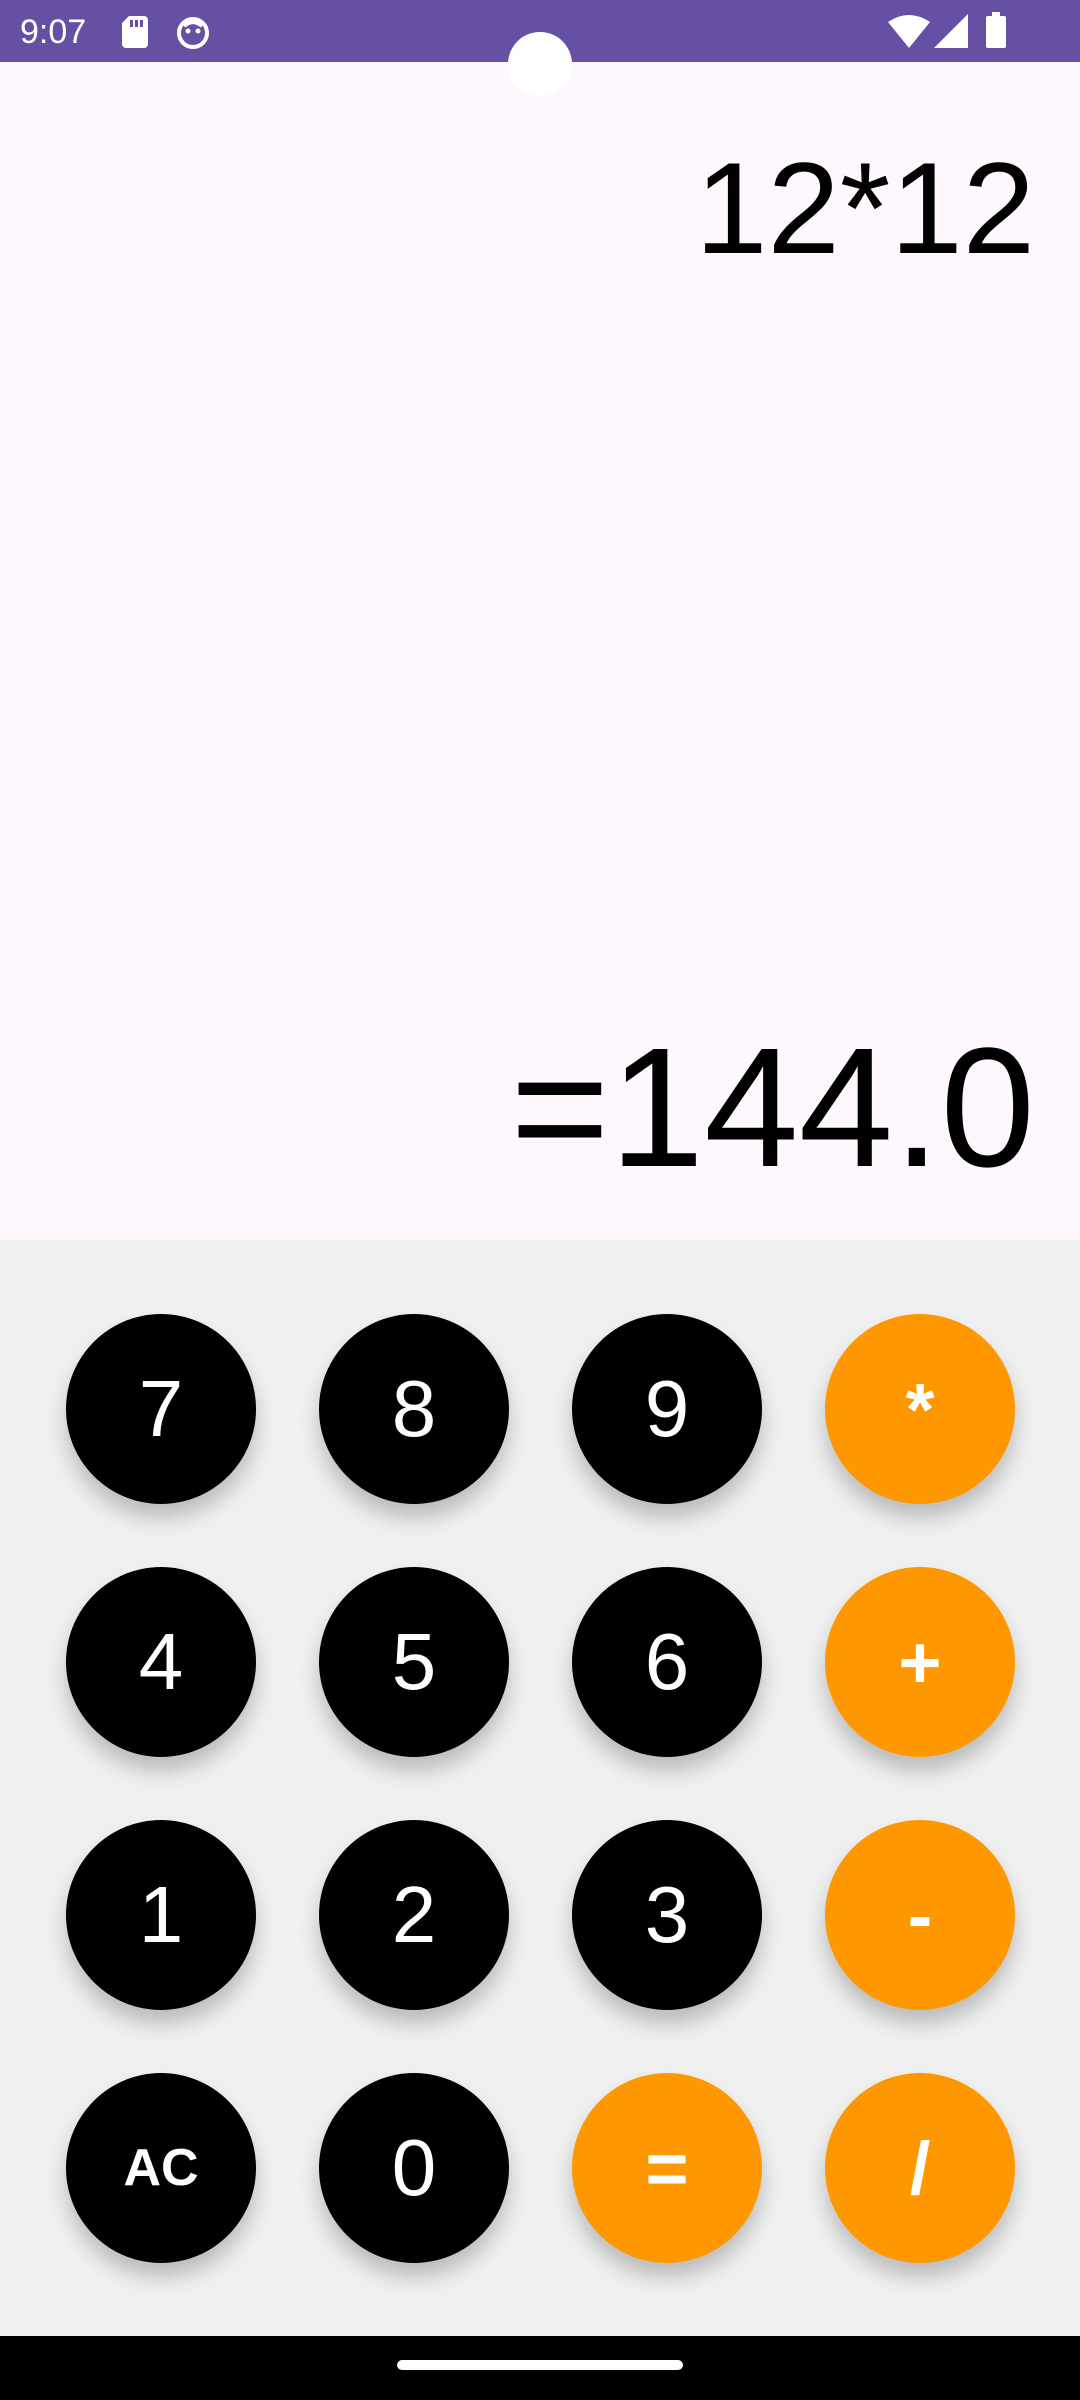 This screenshot has height=2400, width=1080. What do you see at coordinates (920, 1409) in the screenshot?
I see `multiply-button: *` at bounding box center [920, 1409].